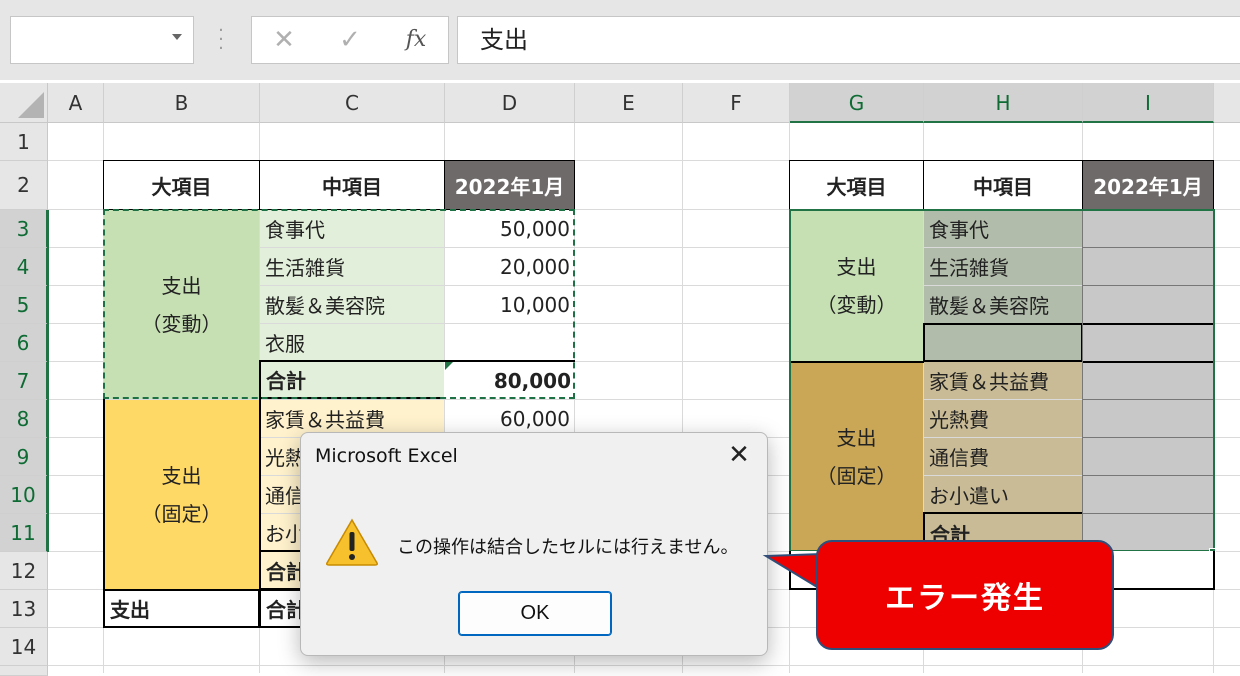 This screenshot has height=676, width=1240. What do you see at coordinates (31, 105) in the screenshot?
I see `select-all-icon` at bounding box center [31, 105].